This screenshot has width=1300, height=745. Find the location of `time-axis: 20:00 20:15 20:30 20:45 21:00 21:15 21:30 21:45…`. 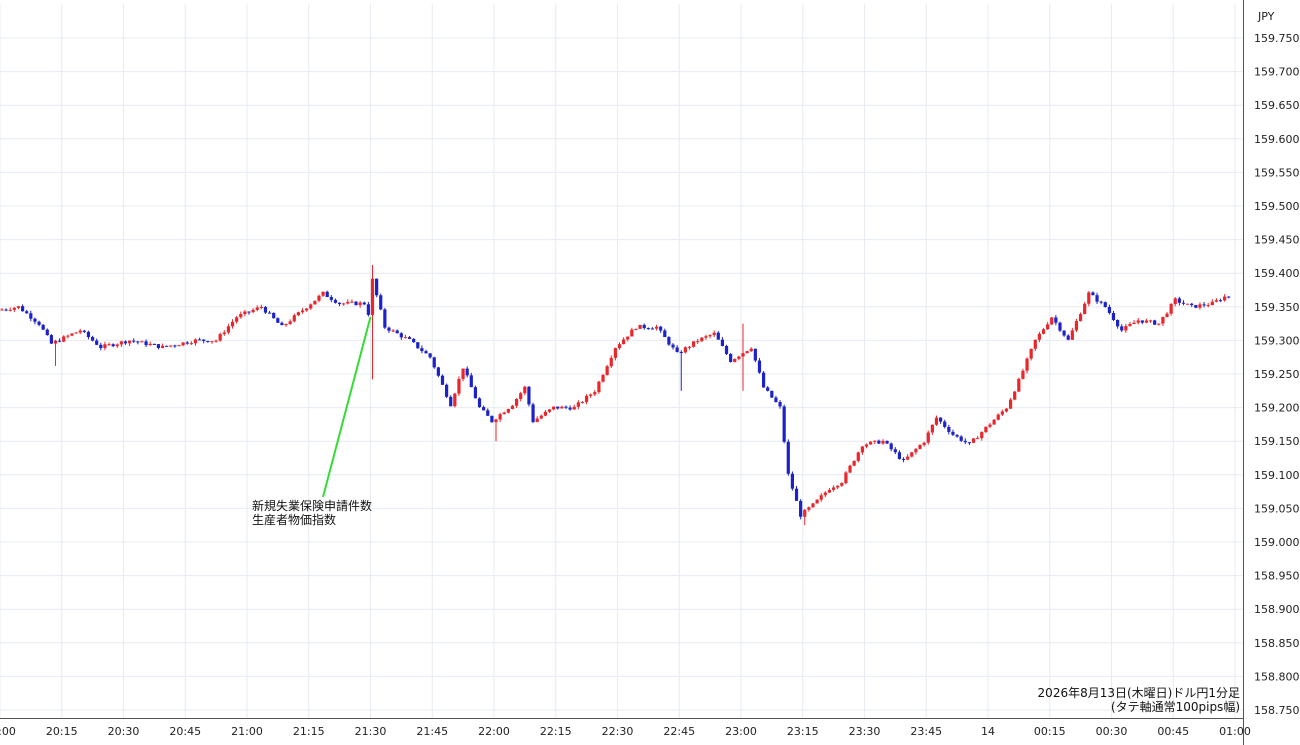

time-axis: 20:00 20:15 20:30 20:45 21:00 21:15 21:30 21:45… is located at coordinates (625, 731).